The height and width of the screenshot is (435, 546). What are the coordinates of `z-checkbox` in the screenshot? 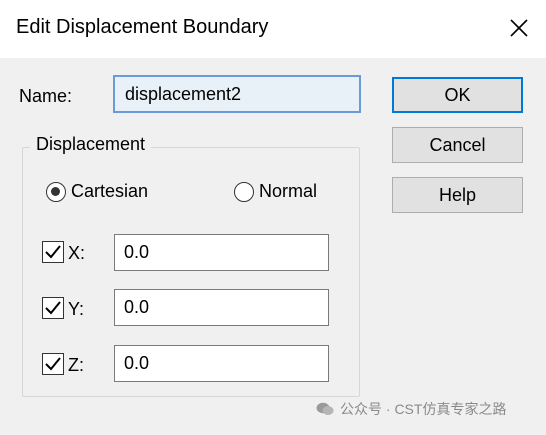 It's located at (53, 364).